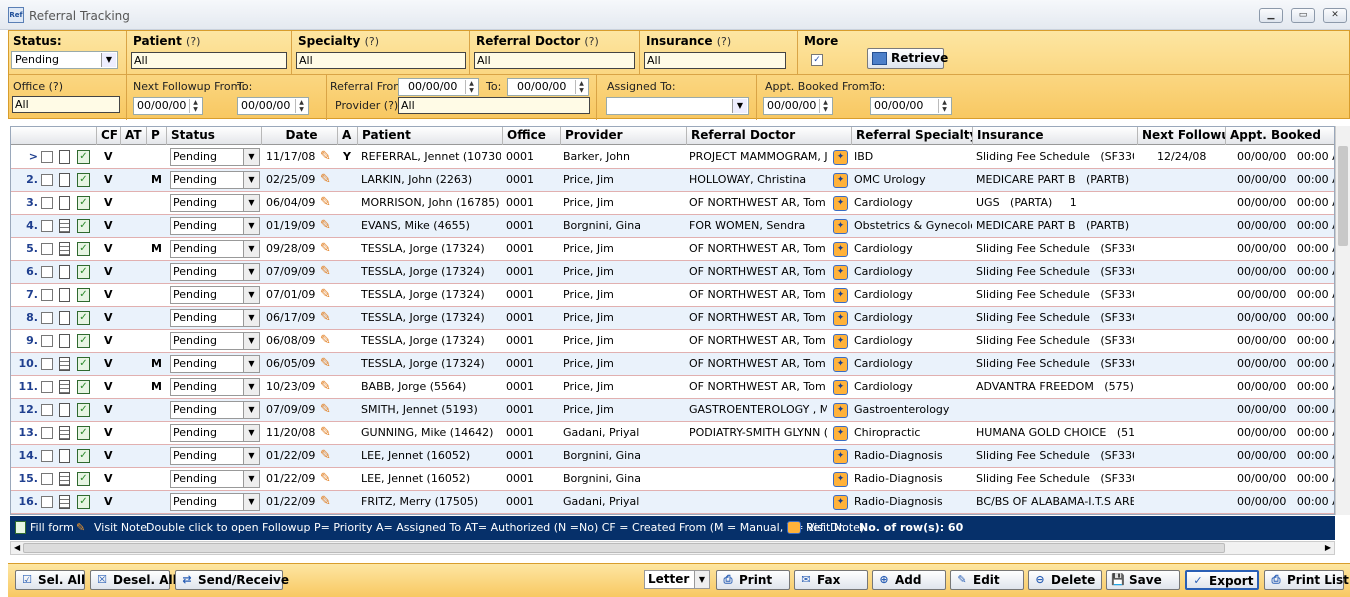 This screenshot has height=597, width=1350. What do you see at coordinates (724, 41) in the screenshot?
I see `insurance-help-link: (?)` at bounding box center [724, 41].